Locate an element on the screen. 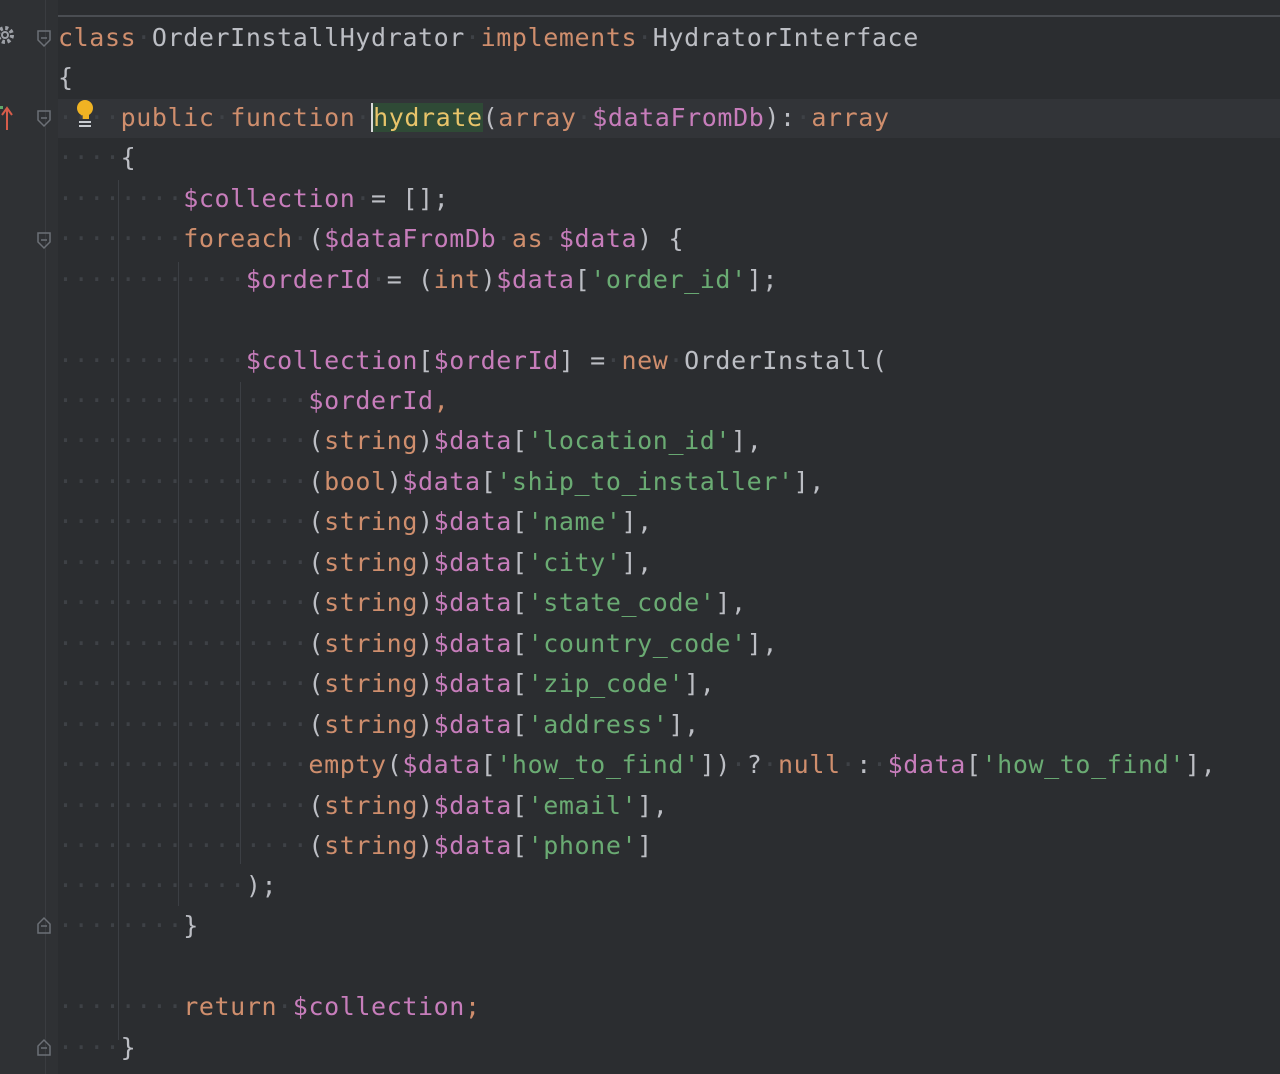 This screenshot has width=1280, height=1074. code-line: ················(string)$data['phone'] is located at coordinates (355, 846).